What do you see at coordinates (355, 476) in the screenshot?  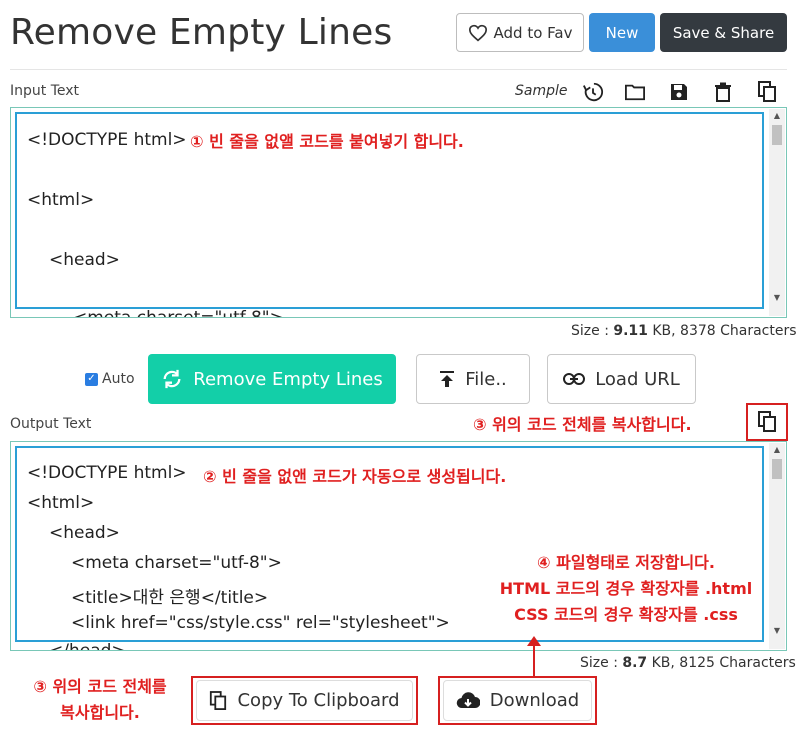 I see `annotation-generated: ② 빈 줄을 없앤 코드가 자동으로 생성됩니다.` at bounding box center [355, 476].